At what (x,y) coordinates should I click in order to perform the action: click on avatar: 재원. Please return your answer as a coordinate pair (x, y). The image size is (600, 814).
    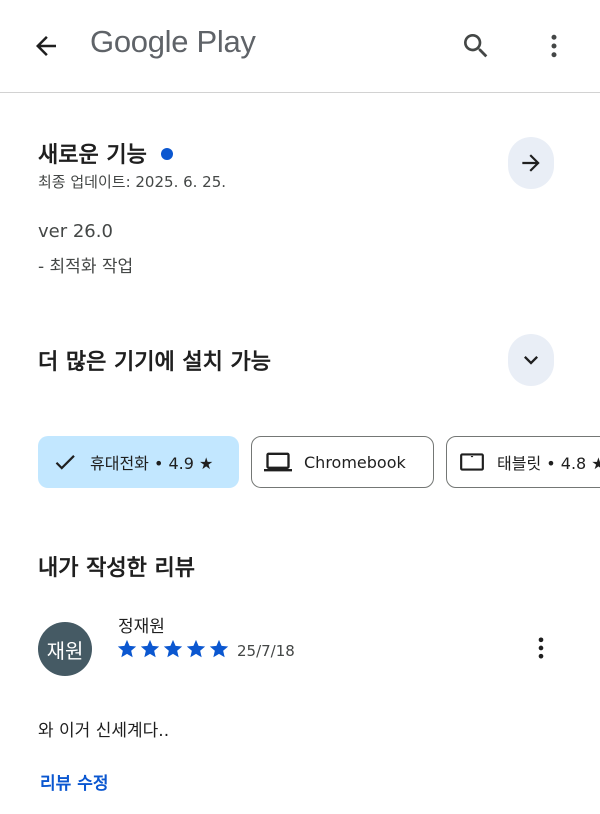
    Looking at the image, I should click on (65, 649).